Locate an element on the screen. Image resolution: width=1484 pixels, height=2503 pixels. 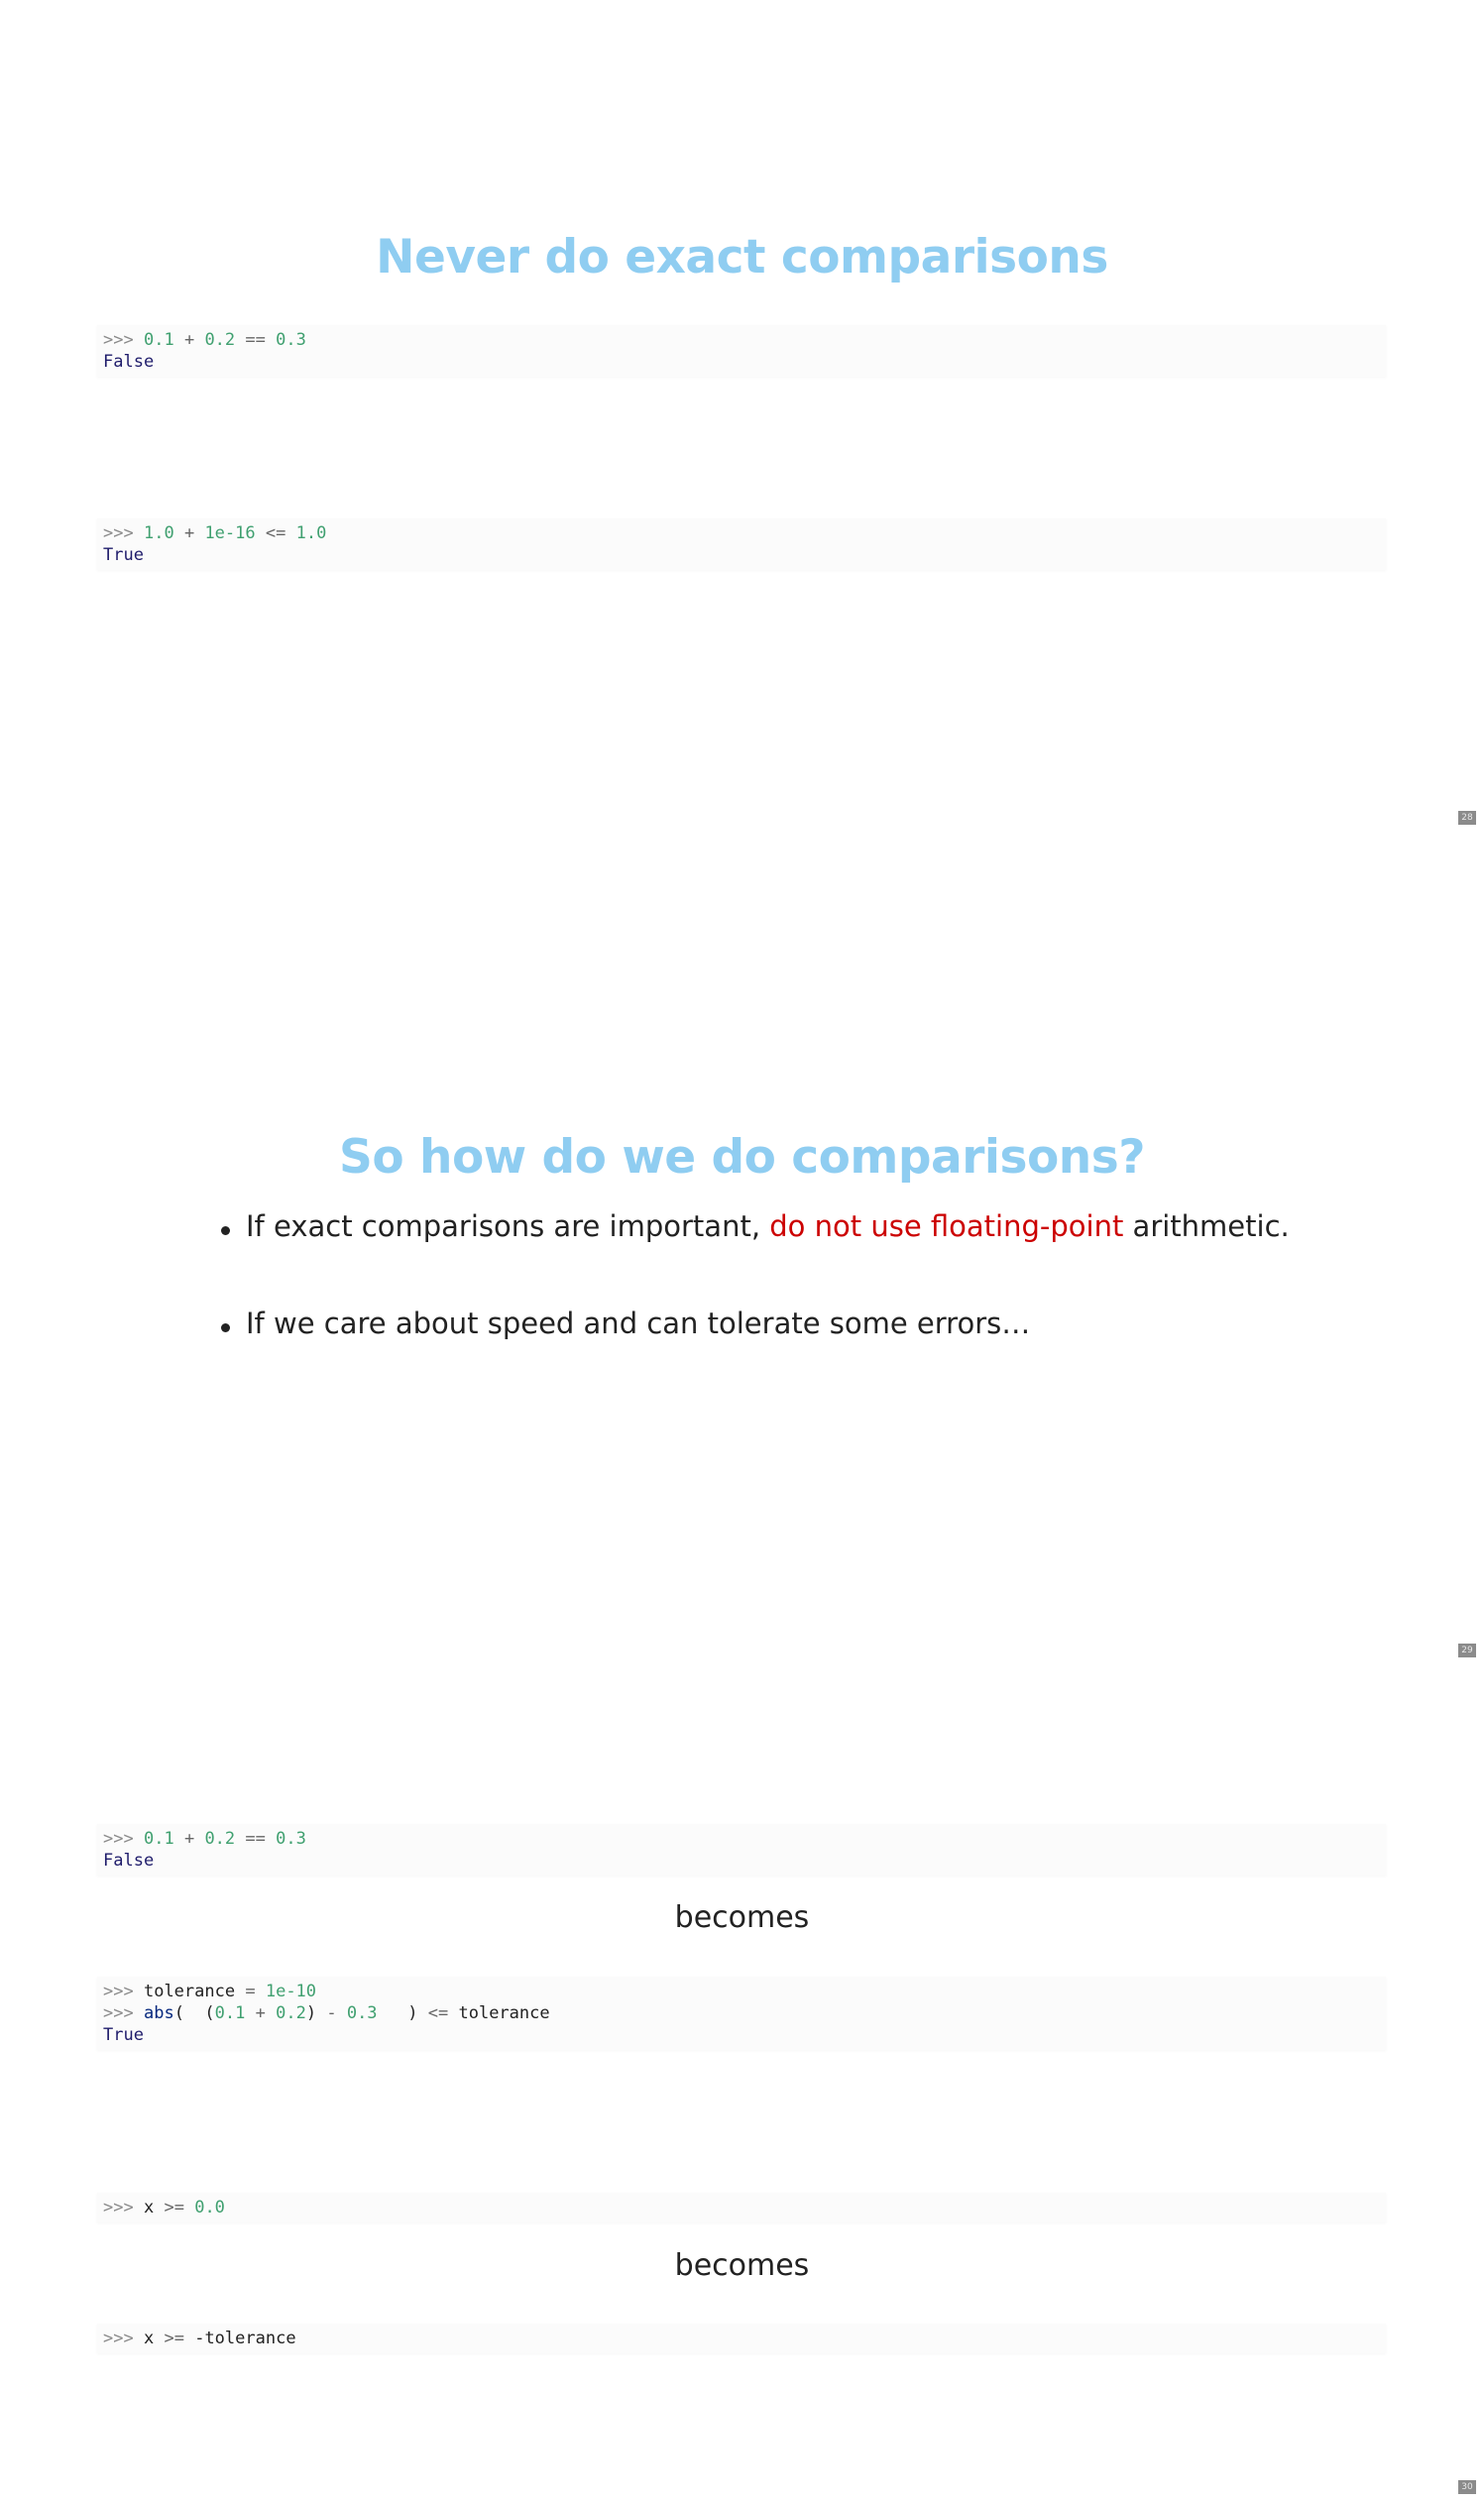
code-number: 1e-10 is located at coordinates (291, 1991).